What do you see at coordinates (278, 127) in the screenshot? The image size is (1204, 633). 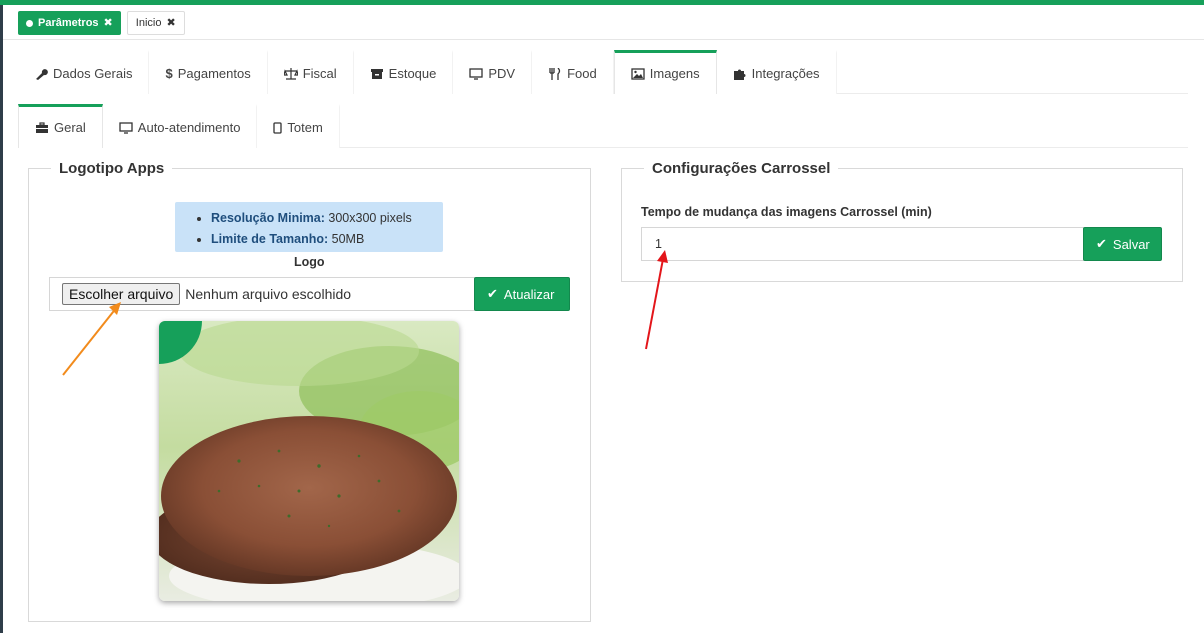 I see `tablet-icon` at bounding box center [278, 127].